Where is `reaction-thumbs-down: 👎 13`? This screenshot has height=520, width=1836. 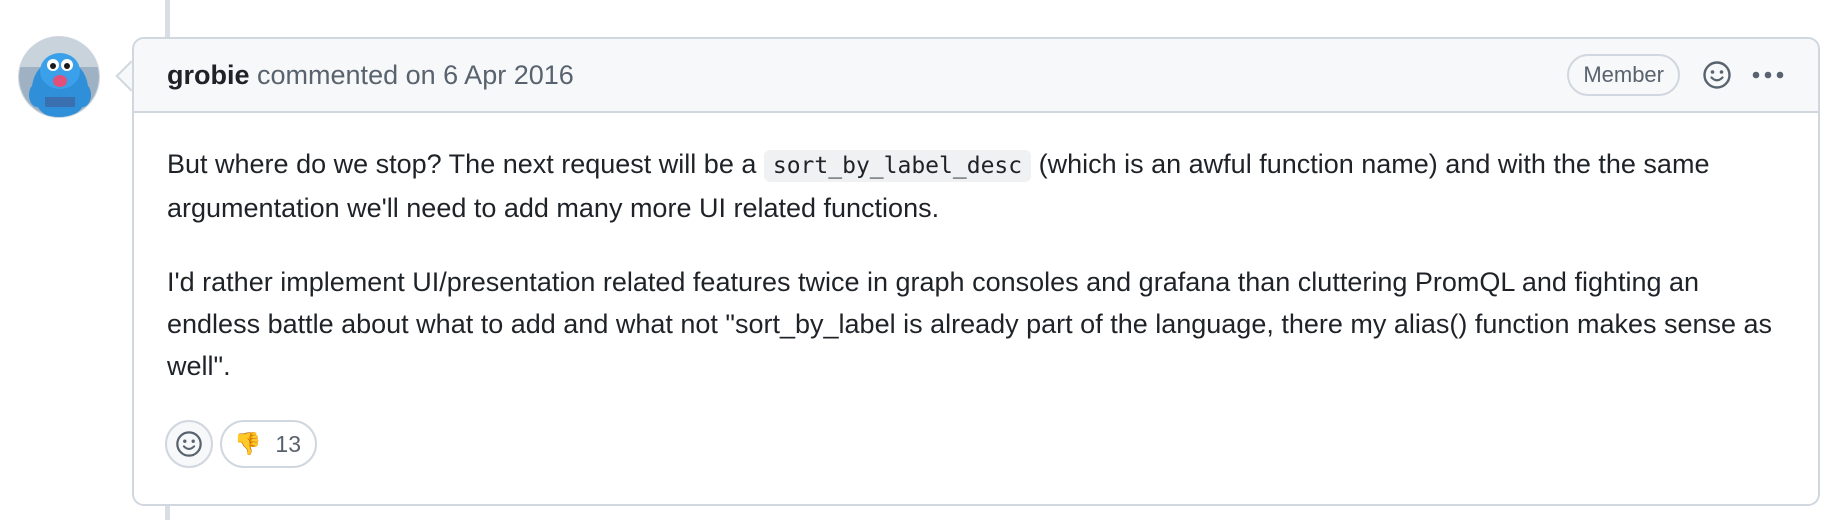
reaction-thumbs-down: 👎 13 is located at coordinates (268, 444).